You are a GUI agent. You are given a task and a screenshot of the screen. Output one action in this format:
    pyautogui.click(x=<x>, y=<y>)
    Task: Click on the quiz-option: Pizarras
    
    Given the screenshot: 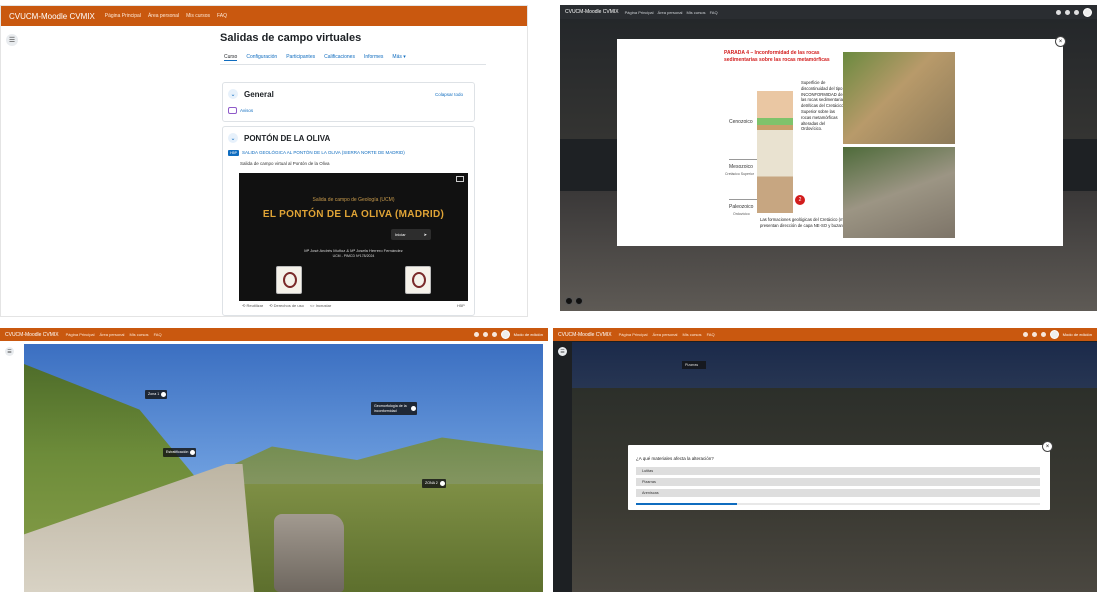 What is the action you would take?
    pyautogui.click(x=838, y=482)
    